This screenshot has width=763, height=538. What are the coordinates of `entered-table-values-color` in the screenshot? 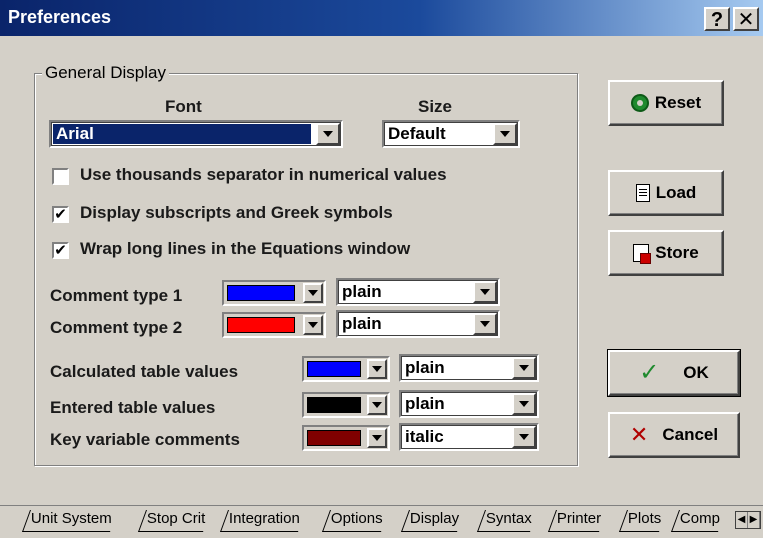 It's located at (346, 405).